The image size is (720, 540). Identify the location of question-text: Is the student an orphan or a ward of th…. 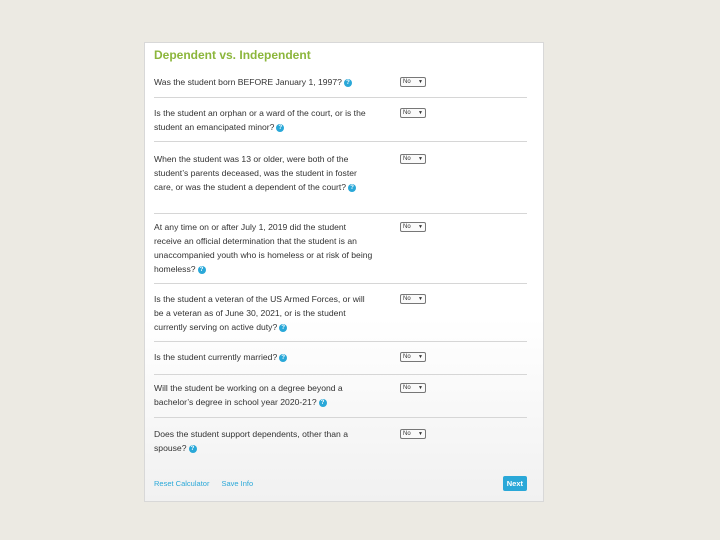
(260, 120).